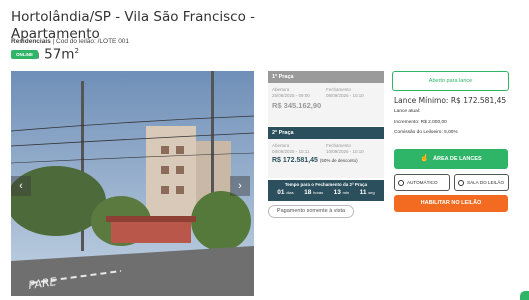 This screenshot has width=529, height=300. Describe the element at coordinates (291, 95) in the screenshot. I see `opening-date: 25/08/2025 - 09:00` at that location.